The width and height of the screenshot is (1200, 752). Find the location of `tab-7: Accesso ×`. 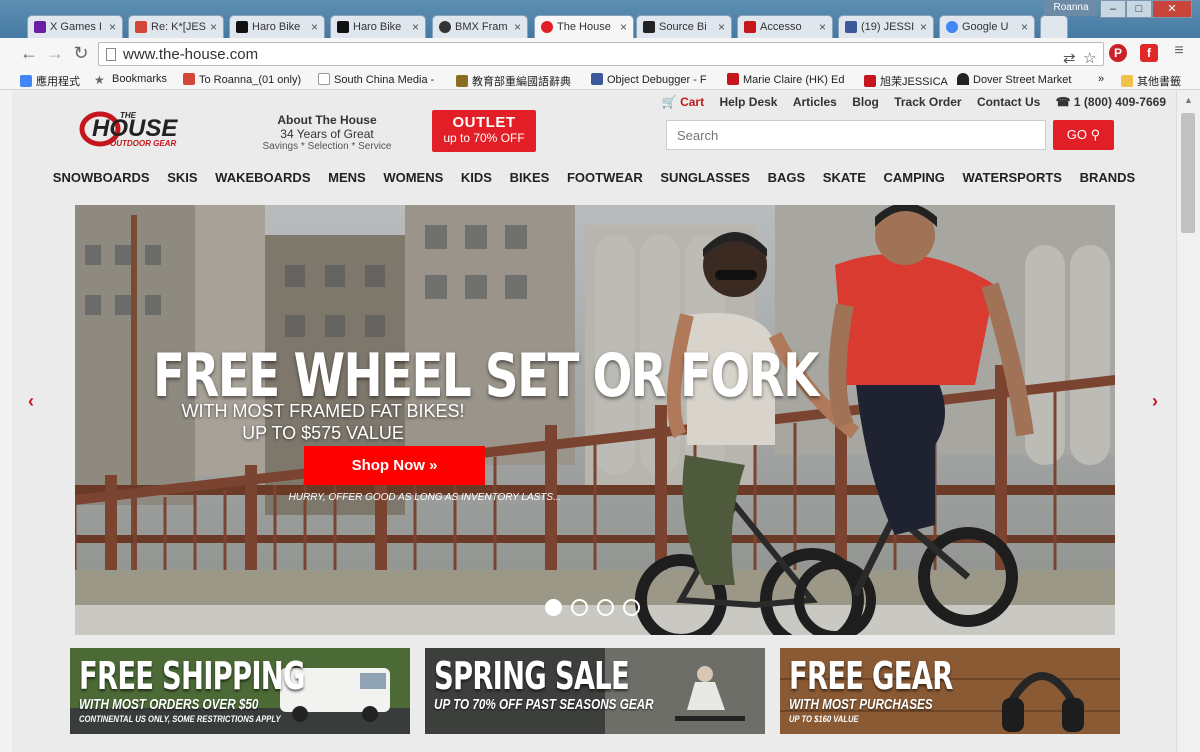

tab-7: Accesso × is located at coordinates (785, 26).